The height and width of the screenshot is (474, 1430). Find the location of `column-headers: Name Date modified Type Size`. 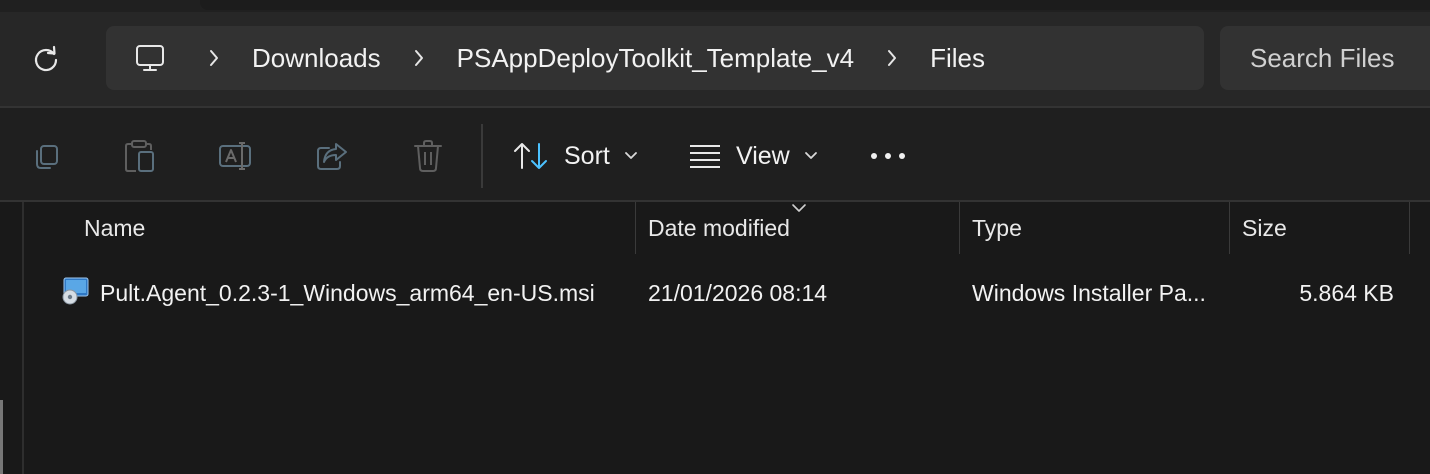

column-headers: Name Date modified Type Size is located at coordinates (727, 230).